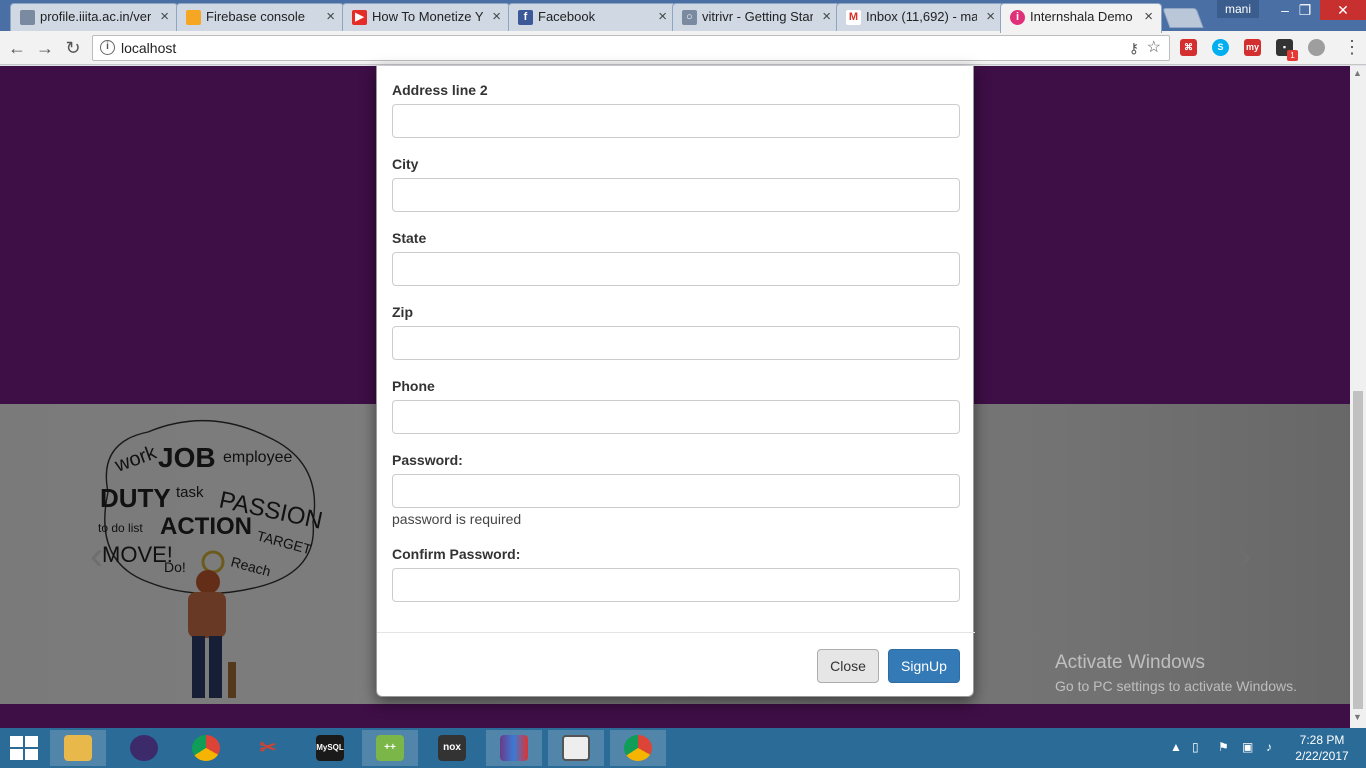  I want to click on restore-icon: ❐, so click(1305, 10).